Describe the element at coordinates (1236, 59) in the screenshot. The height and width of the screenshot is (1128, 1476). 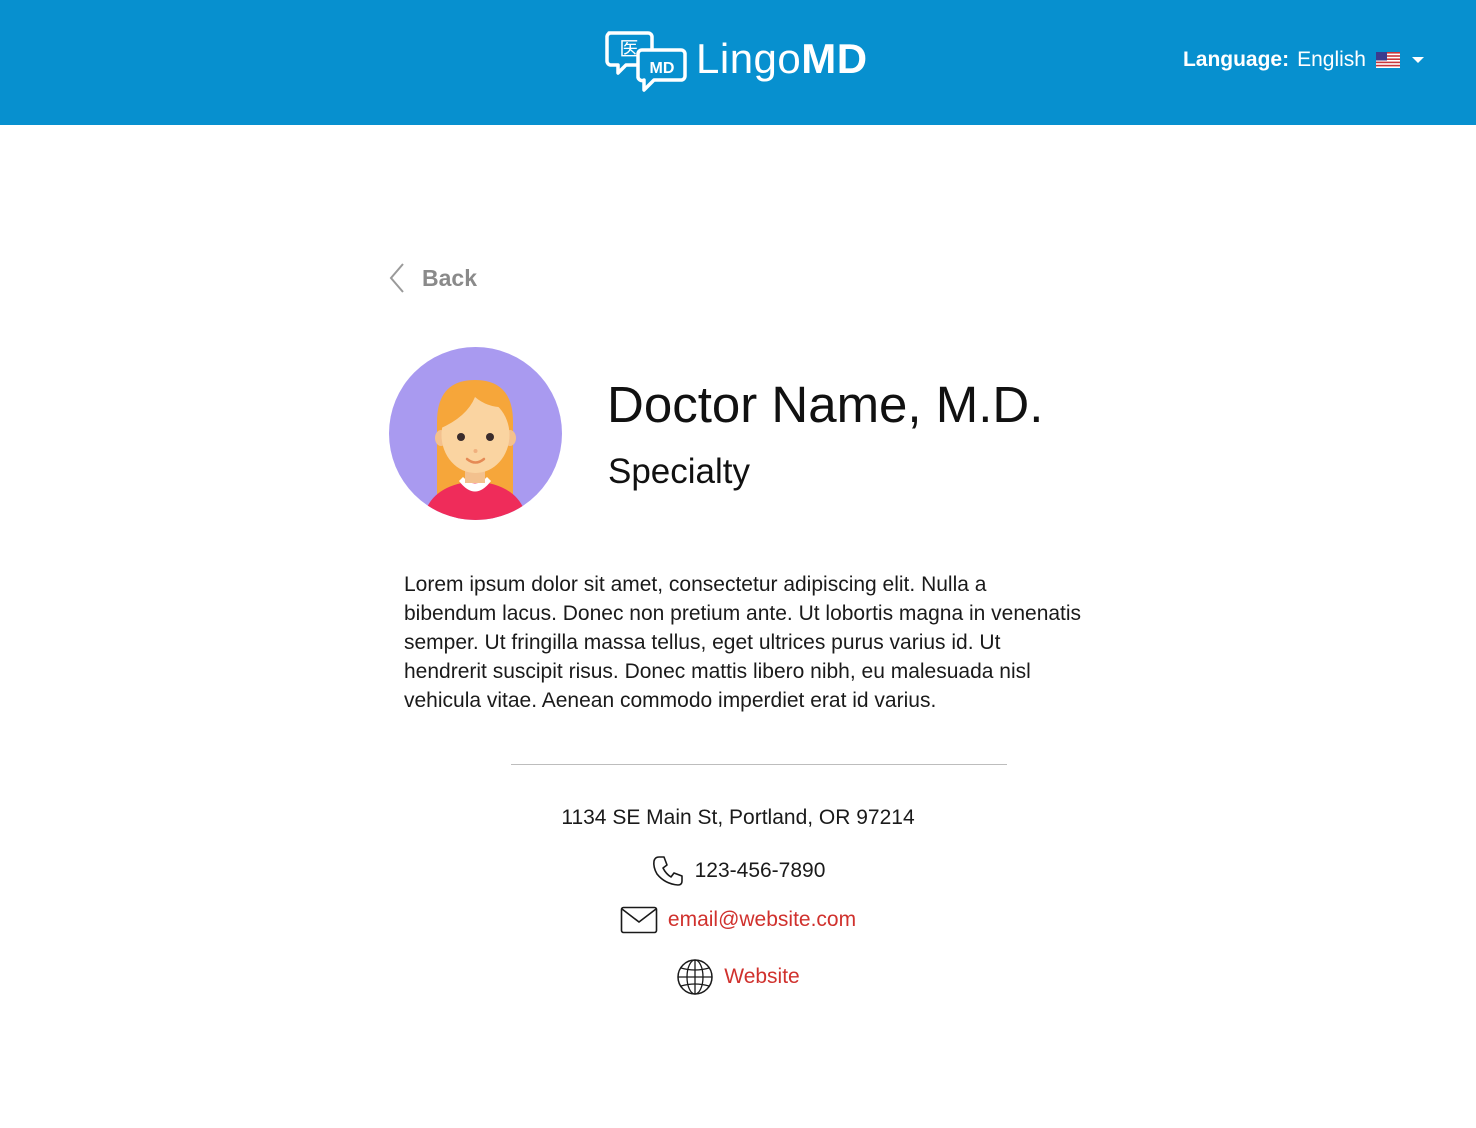
I see `language-label: Language:` at that location.